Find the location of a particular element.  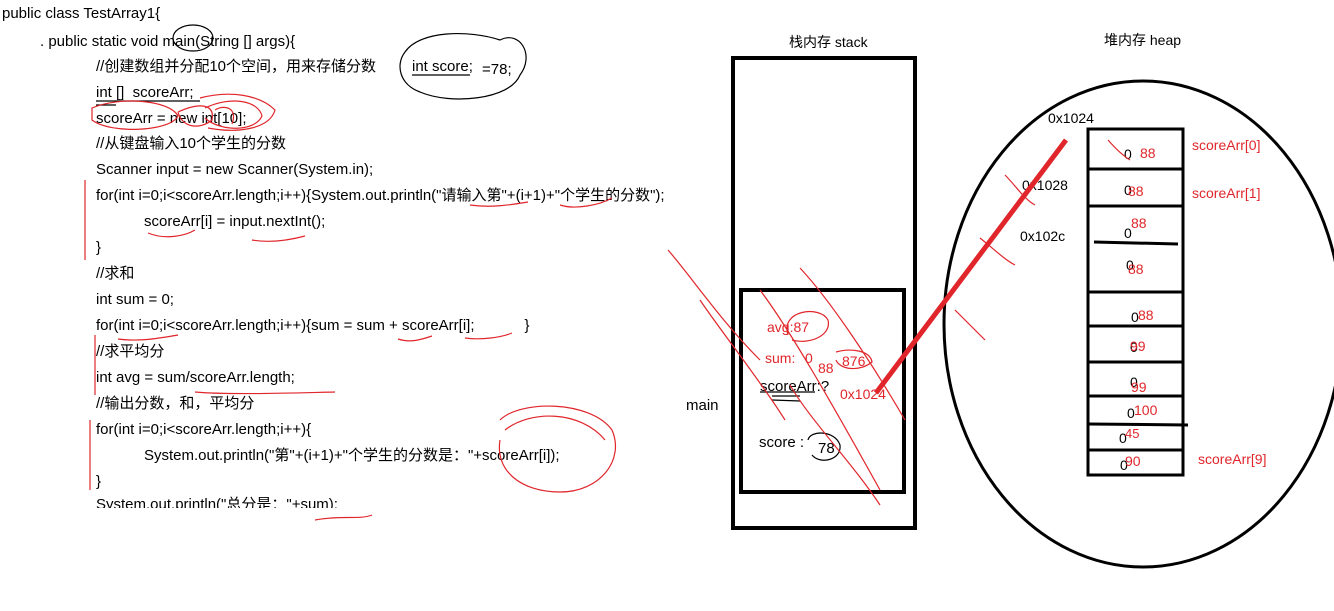

reference-arrow is located at coordinates (971, 266).